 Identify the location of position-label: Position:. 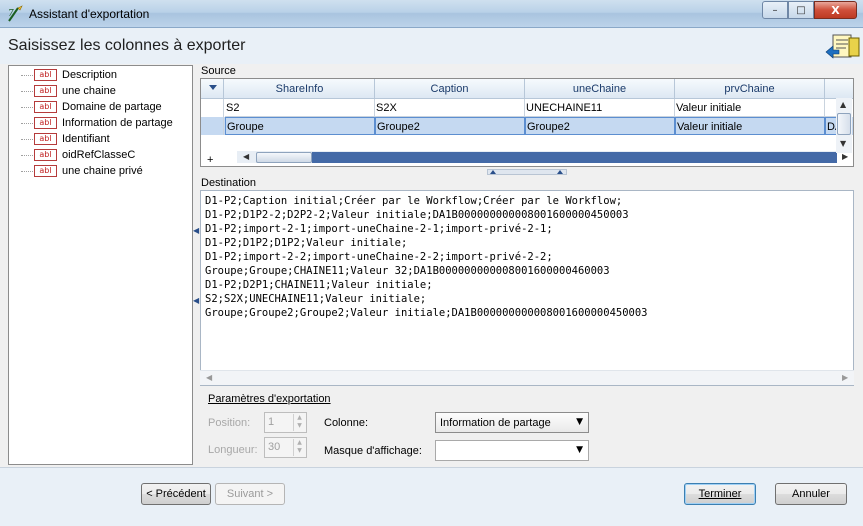
(229, 423).